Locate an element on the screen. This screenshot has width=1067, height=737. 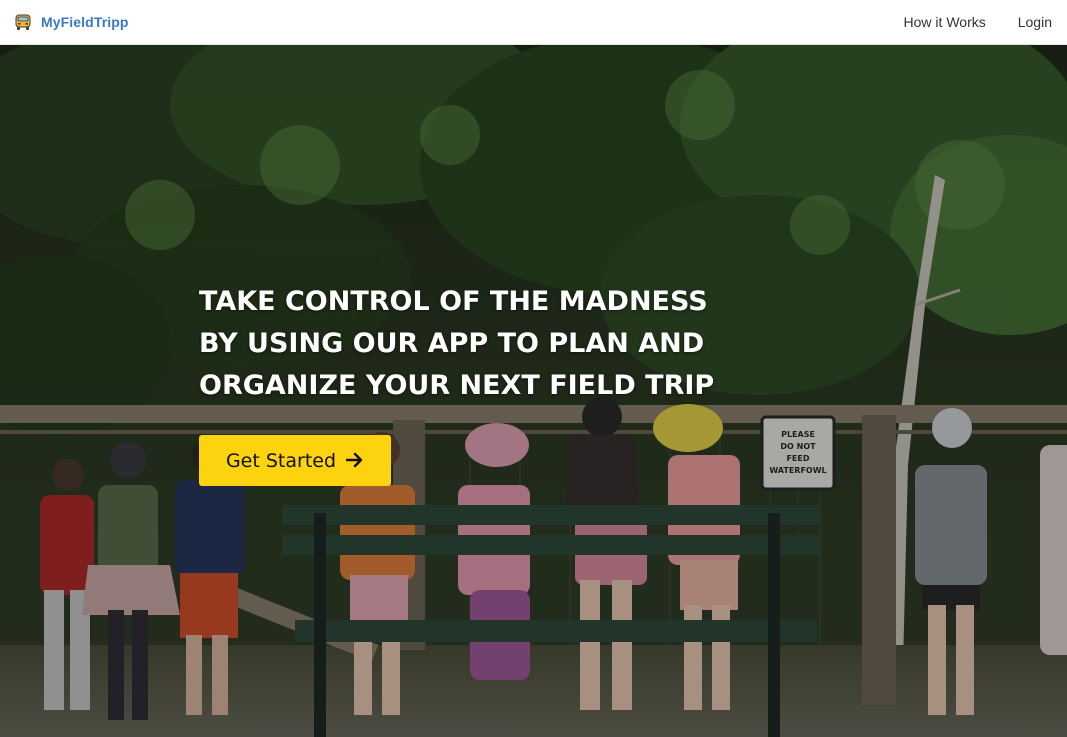
hero-headline-line-3: ORGANIZE YOUR NEXT FIELD TRIP is located at coordinates (457, 385).